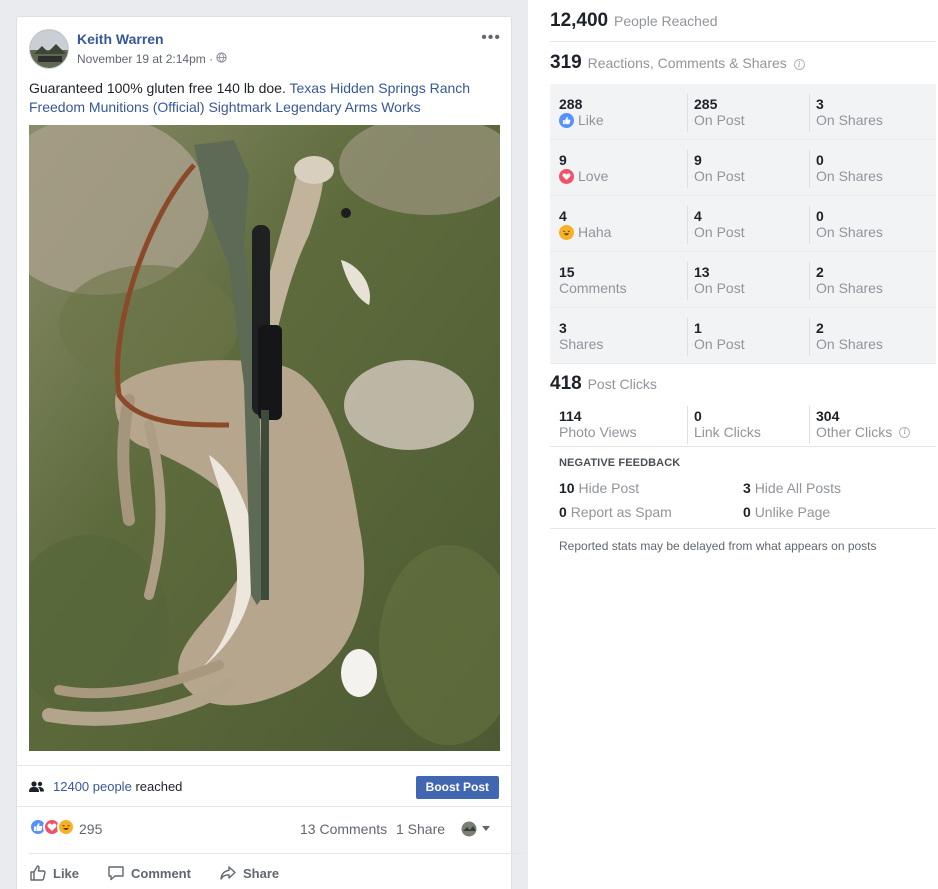 The image size is (938, 889). What do you see at coordinates (161, 873) in the screenshot?
I see `comment-label: Comment` at bounding box center [161, 873].